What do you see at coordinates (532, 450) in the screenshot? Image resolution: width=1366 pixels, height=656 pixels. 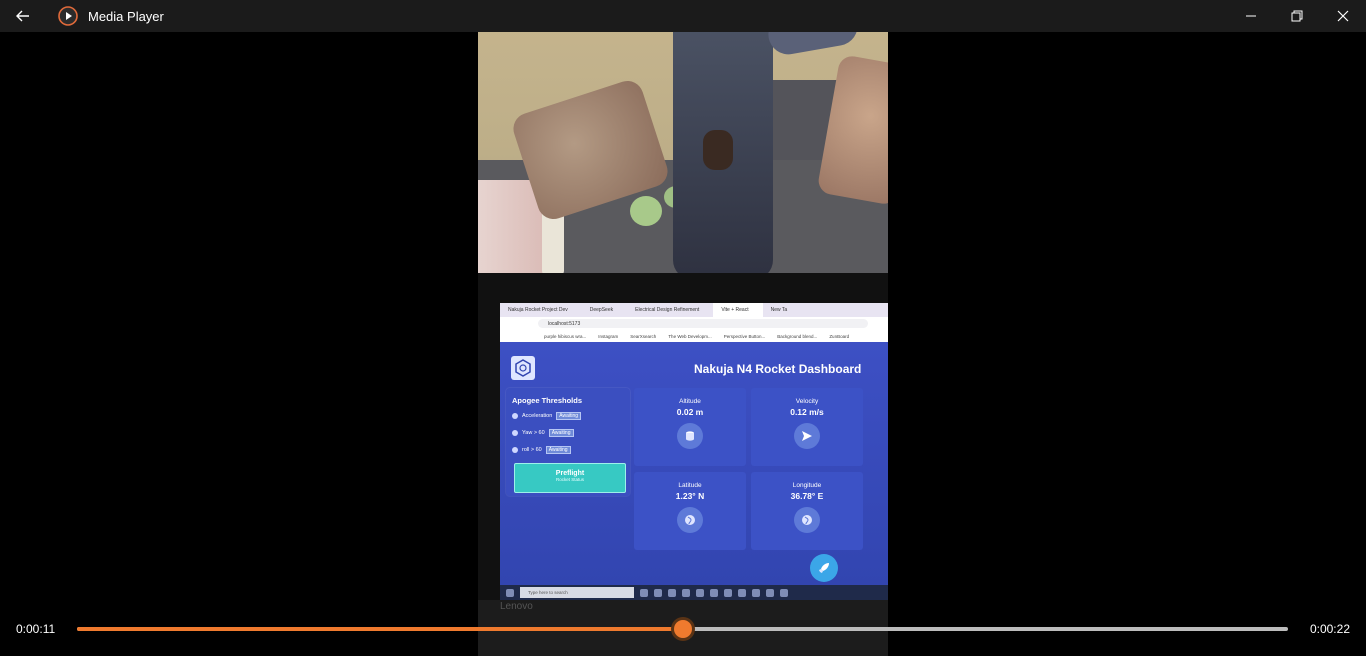 I see `threshold-label: roll > 60` at bounding box center [532, 450].